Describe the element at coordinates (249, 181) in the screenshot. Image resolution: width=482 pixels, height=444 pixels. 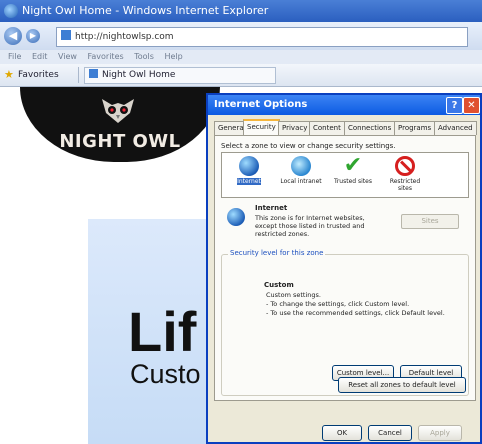
I see `zone-internet-label: Internet` at that location.